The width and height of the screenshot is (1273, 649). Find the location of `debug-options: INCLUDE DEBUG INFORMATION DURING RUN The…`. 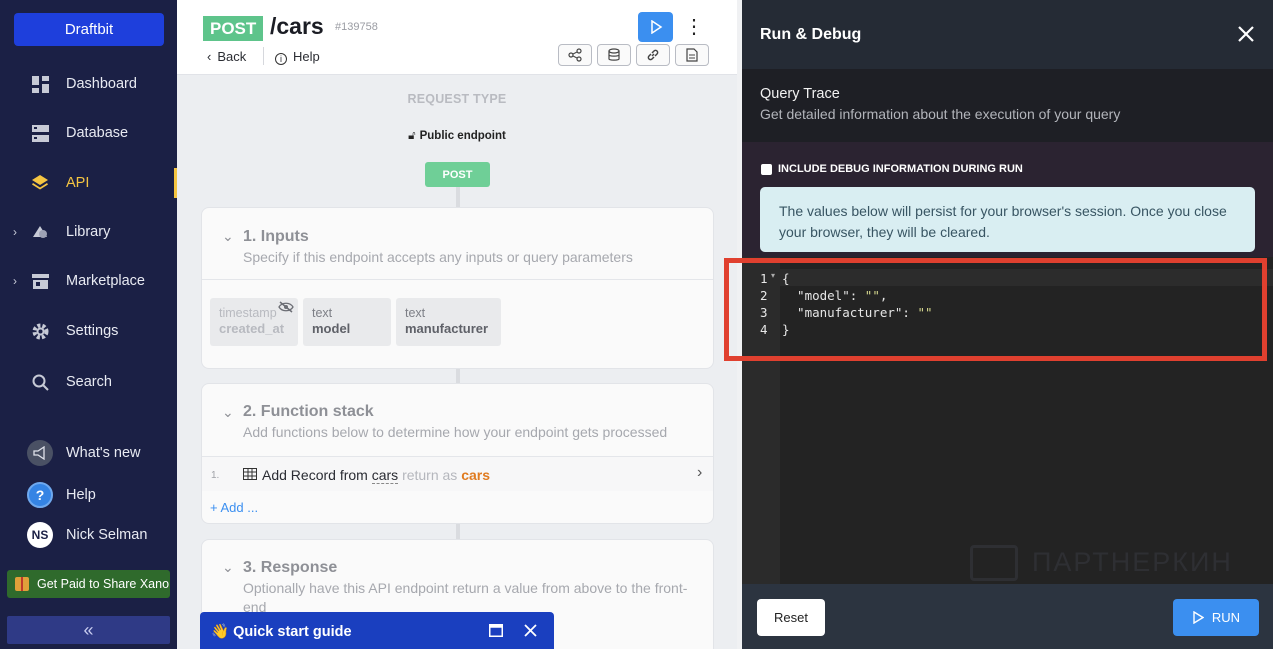

debug-options: INCLUDE DEBUG INFORMATION DURING RUN The… is located at coordinates (1007, 199).